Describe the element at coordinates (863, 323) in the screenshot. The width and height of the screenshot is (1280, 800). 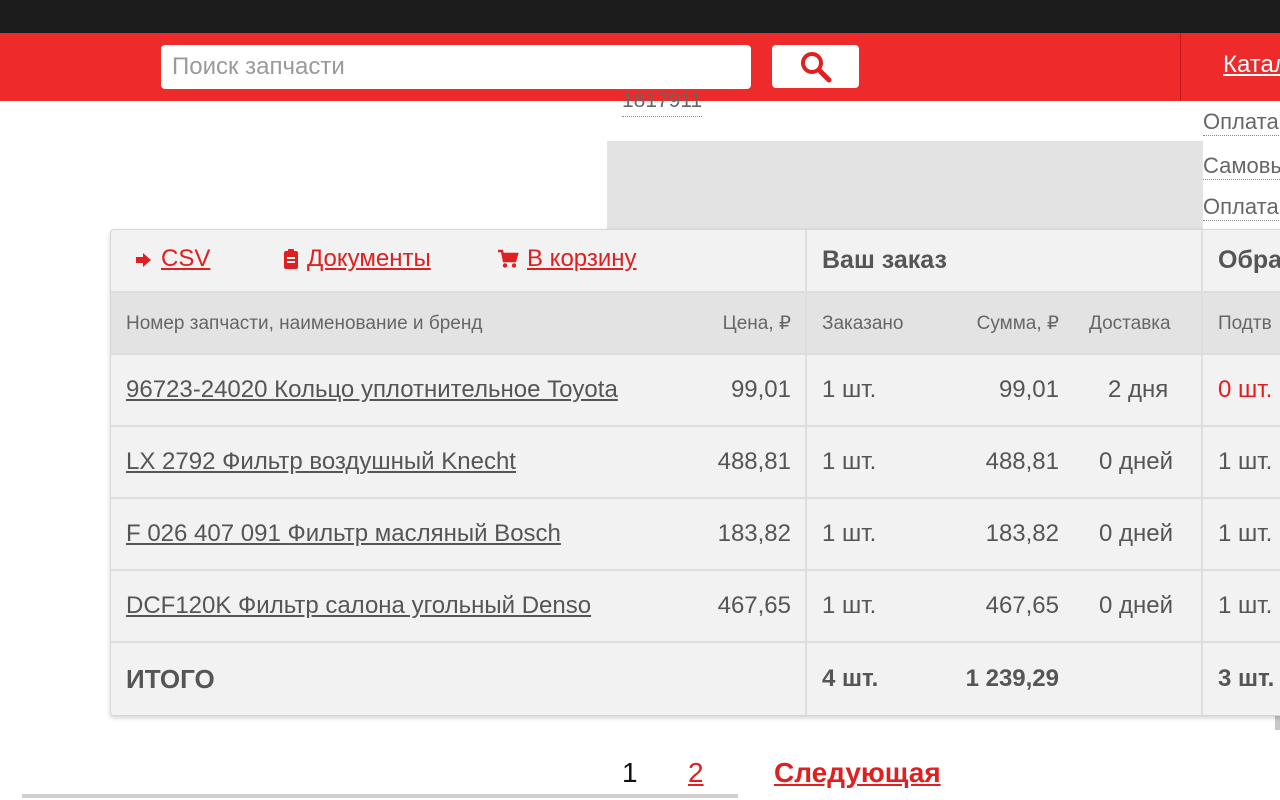
I see `column-header-ordered: Заказано` at that location.